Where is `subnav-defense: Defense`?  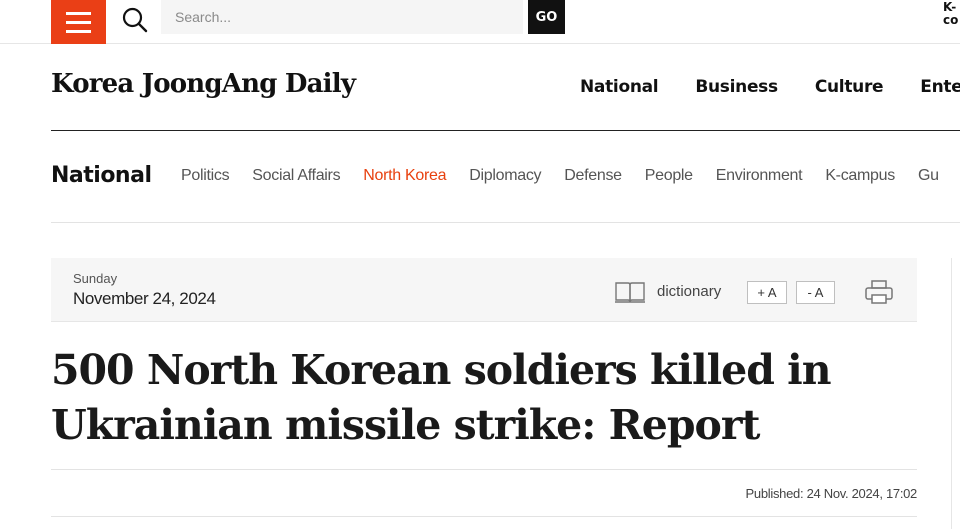 subnav-defense: Defense is located at coordinates (593, 176).